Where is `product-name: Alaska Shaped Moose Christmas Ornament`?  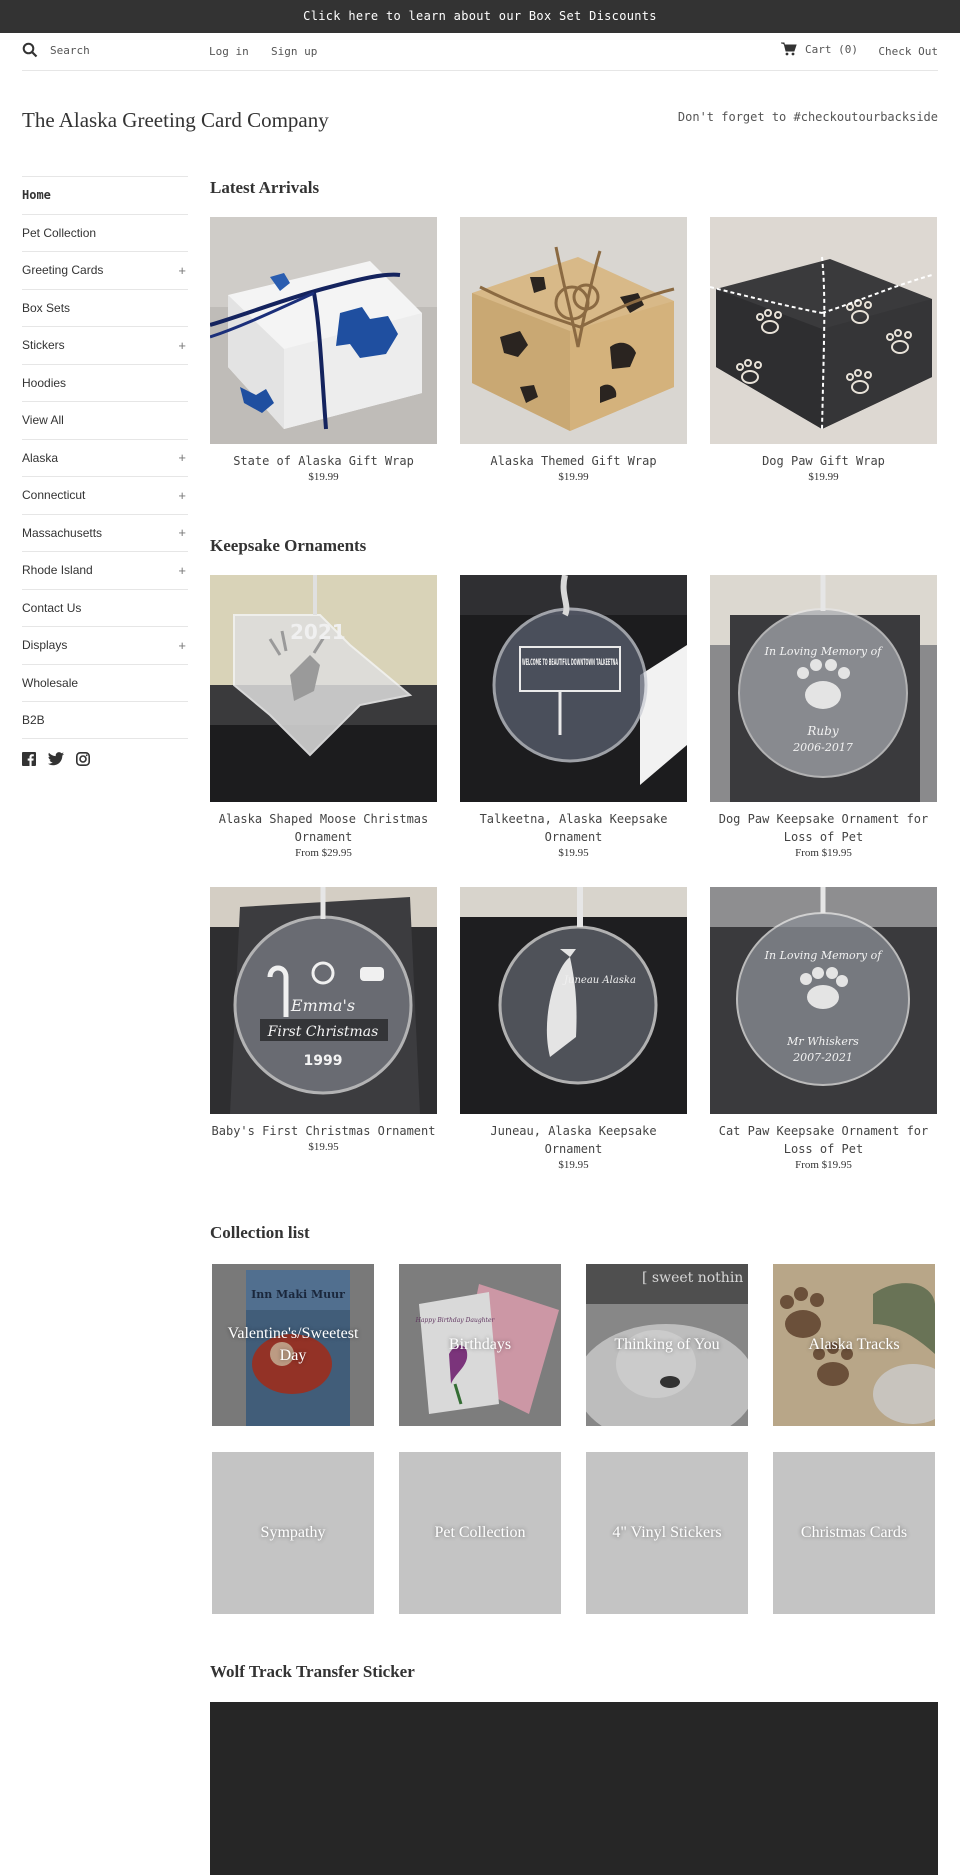 product-name: Alaska Shaped Moose Christmas Ornament is located at coordinates (323, 828).